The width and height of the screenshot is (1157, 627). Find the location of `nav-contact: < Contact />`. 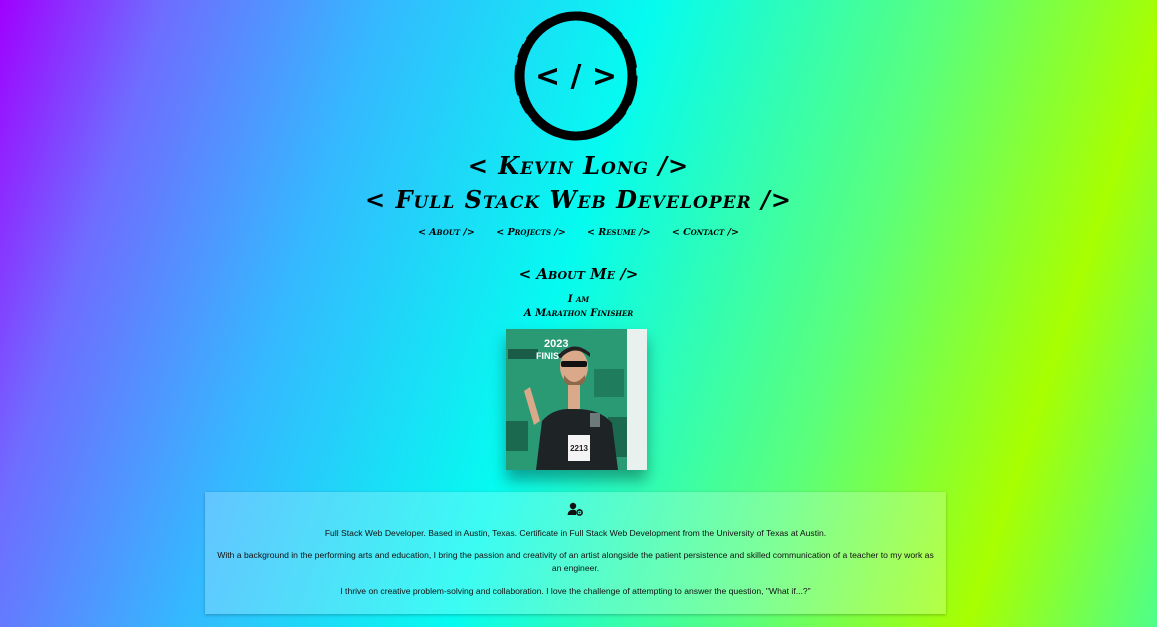

nav-contact: < Contact /> is located at coordinates (705, 232).